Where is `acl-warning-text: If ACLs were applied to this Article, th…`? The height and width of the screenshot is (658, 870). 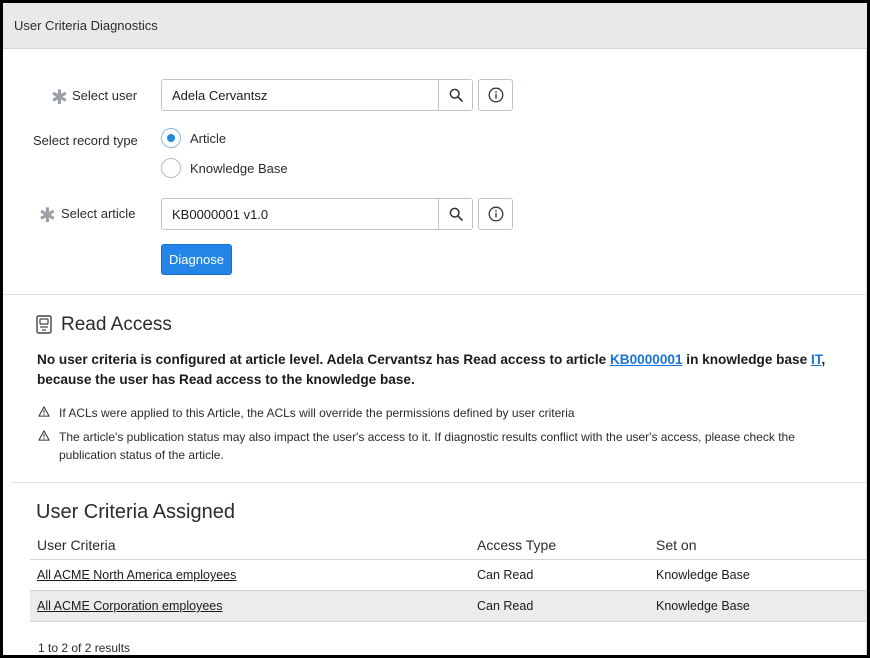
acl-warning-text: If ACLs were applied to this Article, th… is located at coordinates (317, 413).